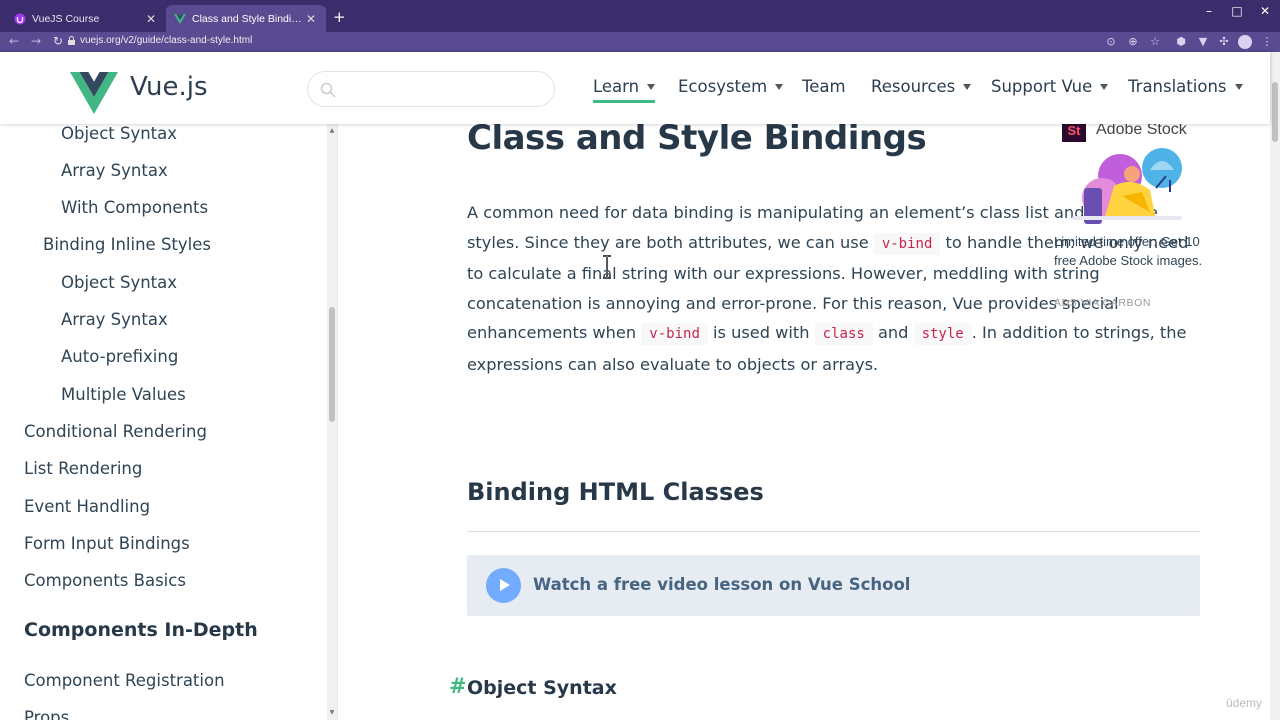 Image resolution: width=1280 pixels, height=720 pixels. What do you see at coordinates (1177, 86) in the screenshot?
I see `nav-label: Translations` at bounding box center [1177, 86].